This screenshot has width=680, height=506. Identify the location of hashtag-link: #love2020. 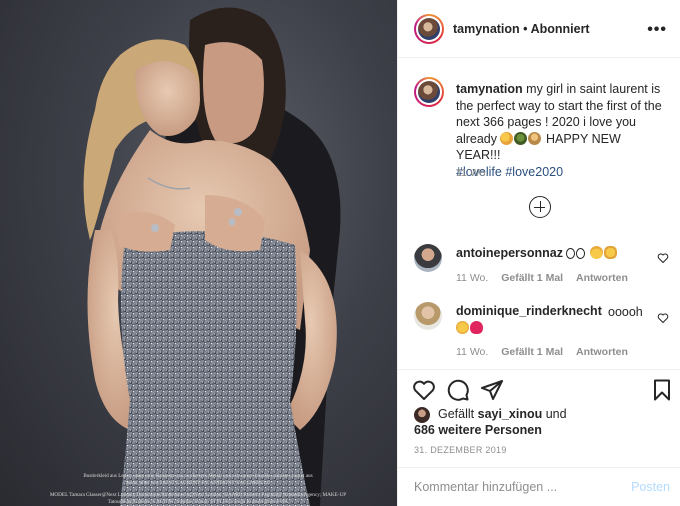
(534, 172).